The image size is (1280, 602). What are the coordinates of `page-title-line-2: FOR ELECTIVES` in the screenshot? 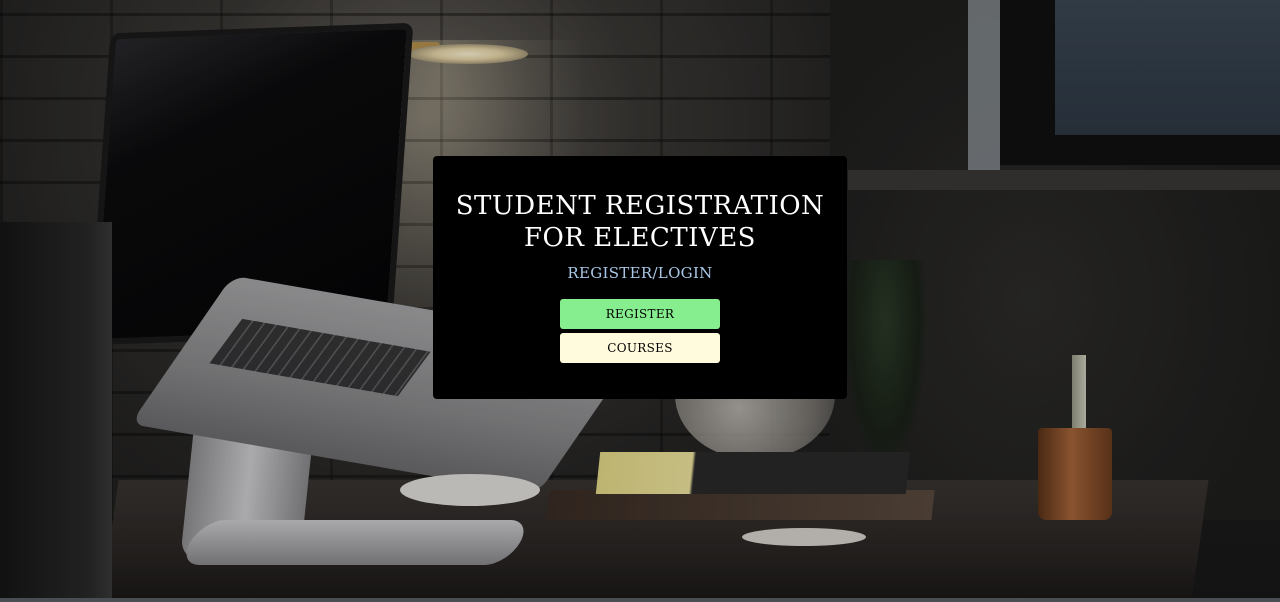 It's located at (640, 238).